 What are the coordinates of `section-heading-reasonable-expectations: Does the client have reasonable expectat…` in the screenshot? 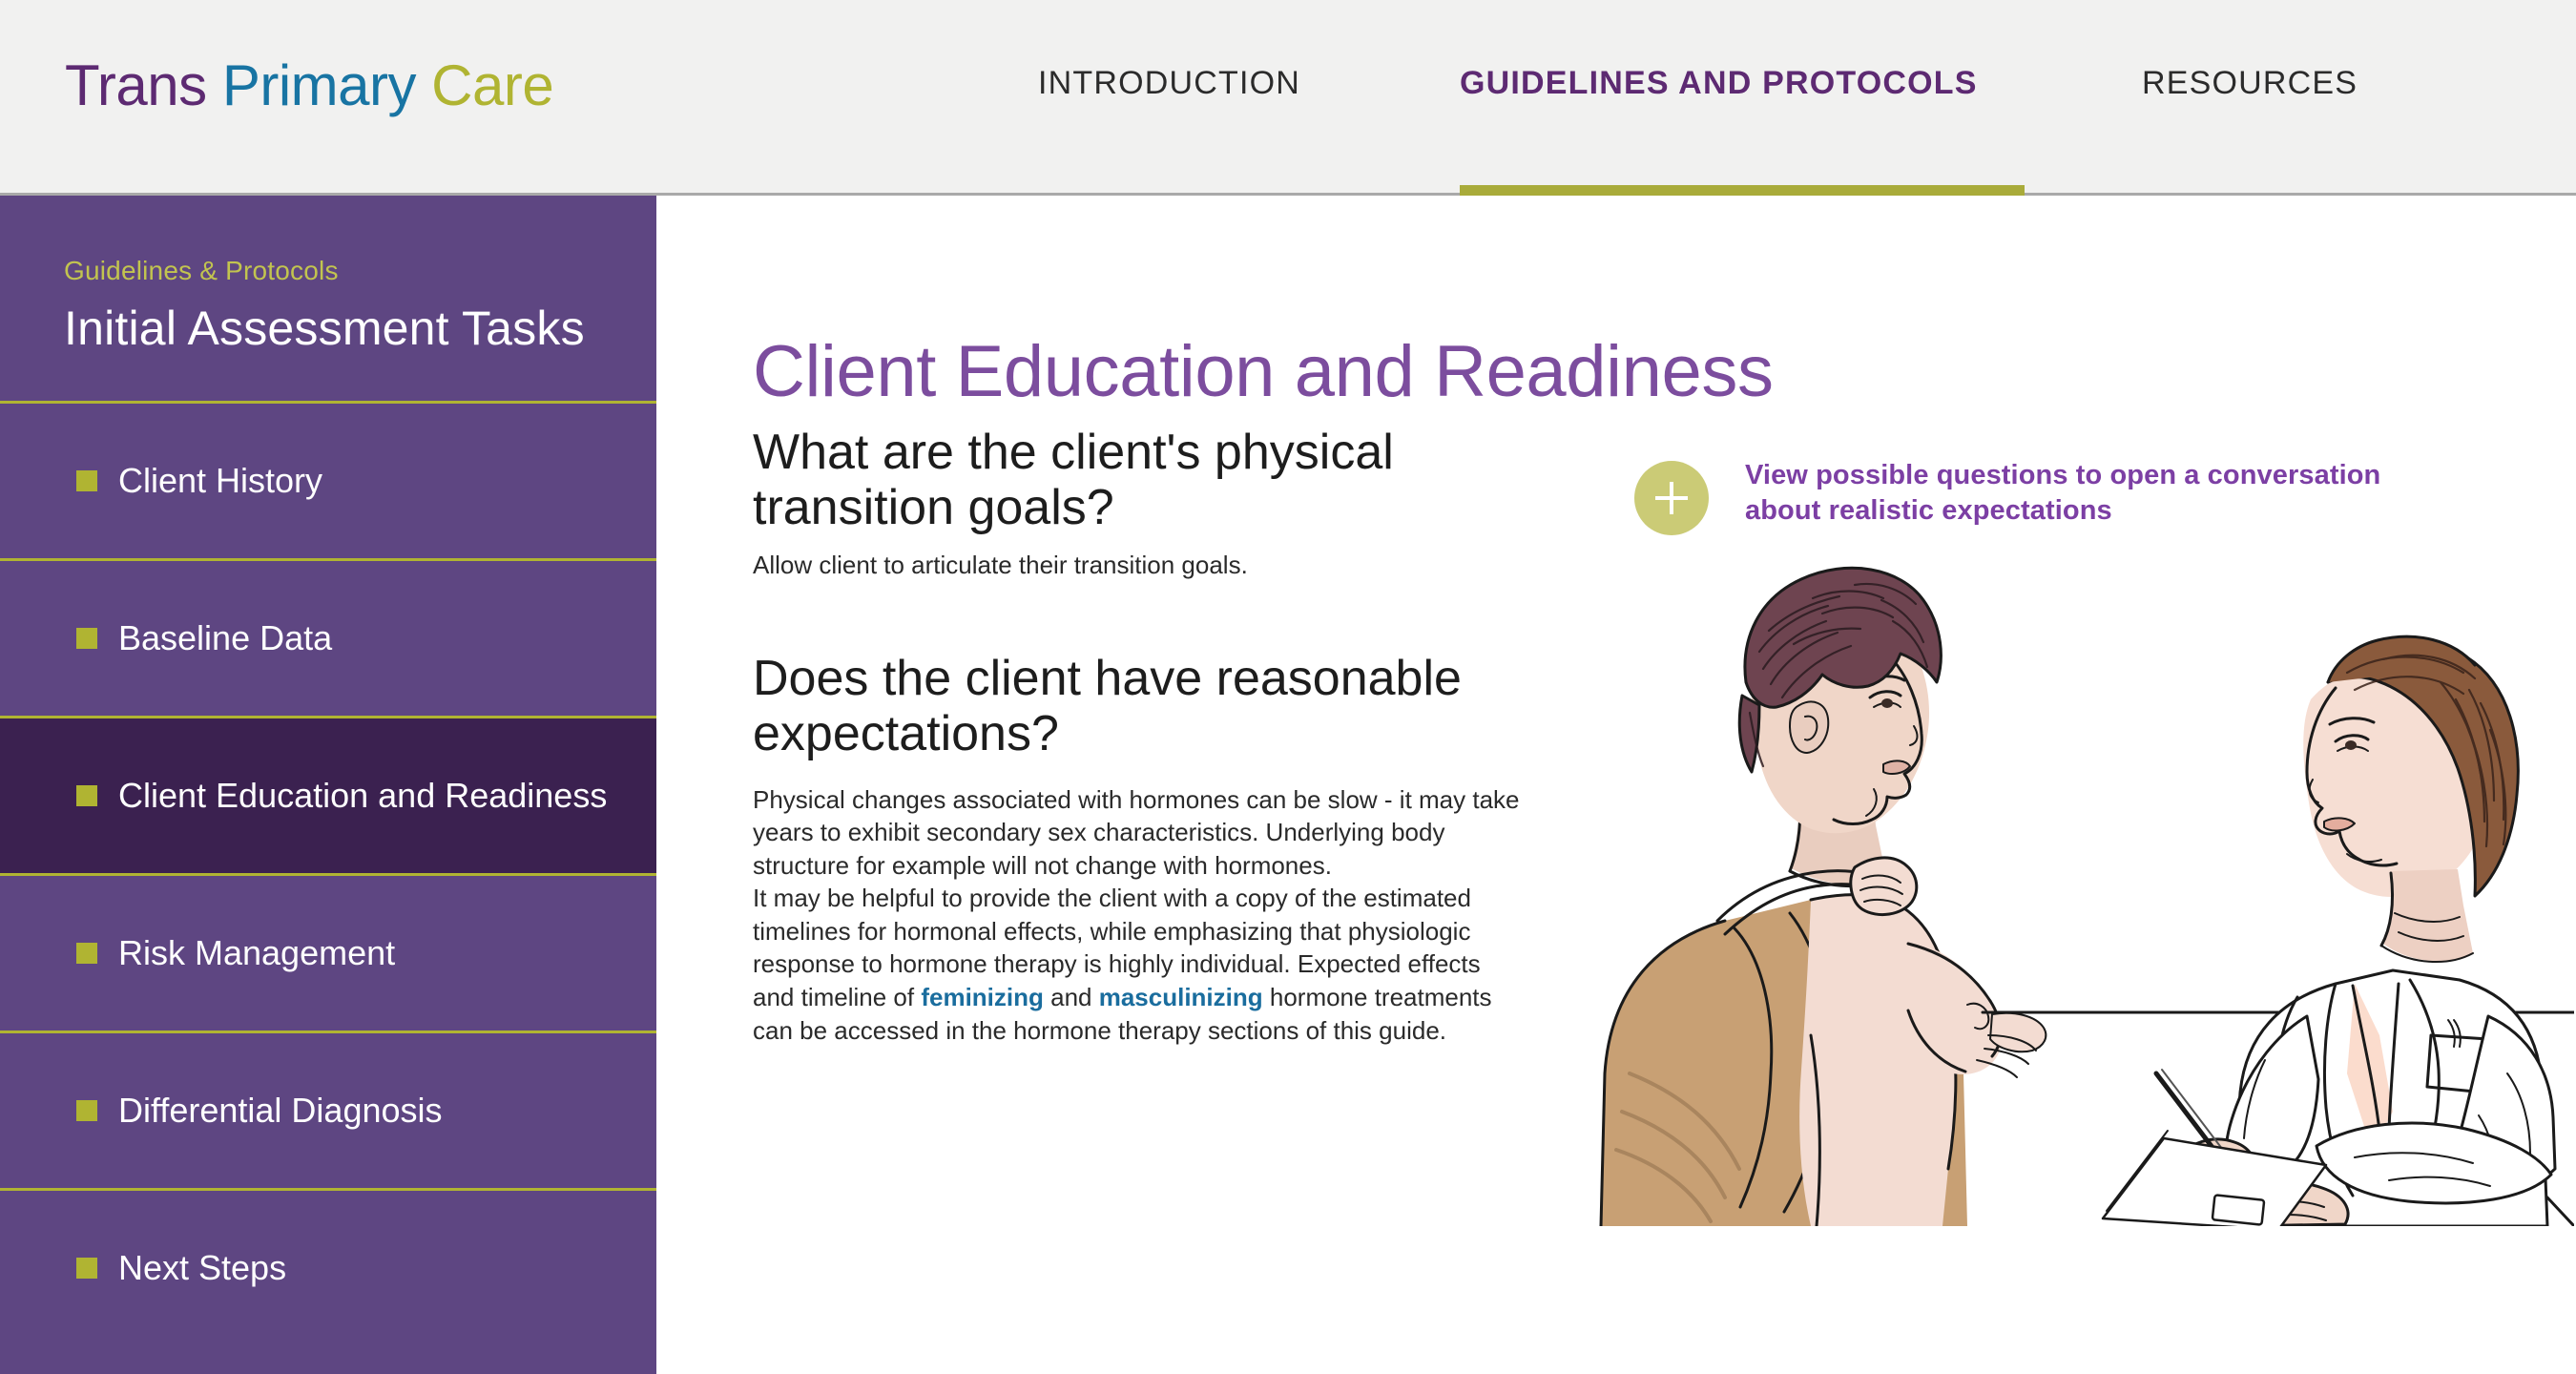 It's located at (1107, 706).